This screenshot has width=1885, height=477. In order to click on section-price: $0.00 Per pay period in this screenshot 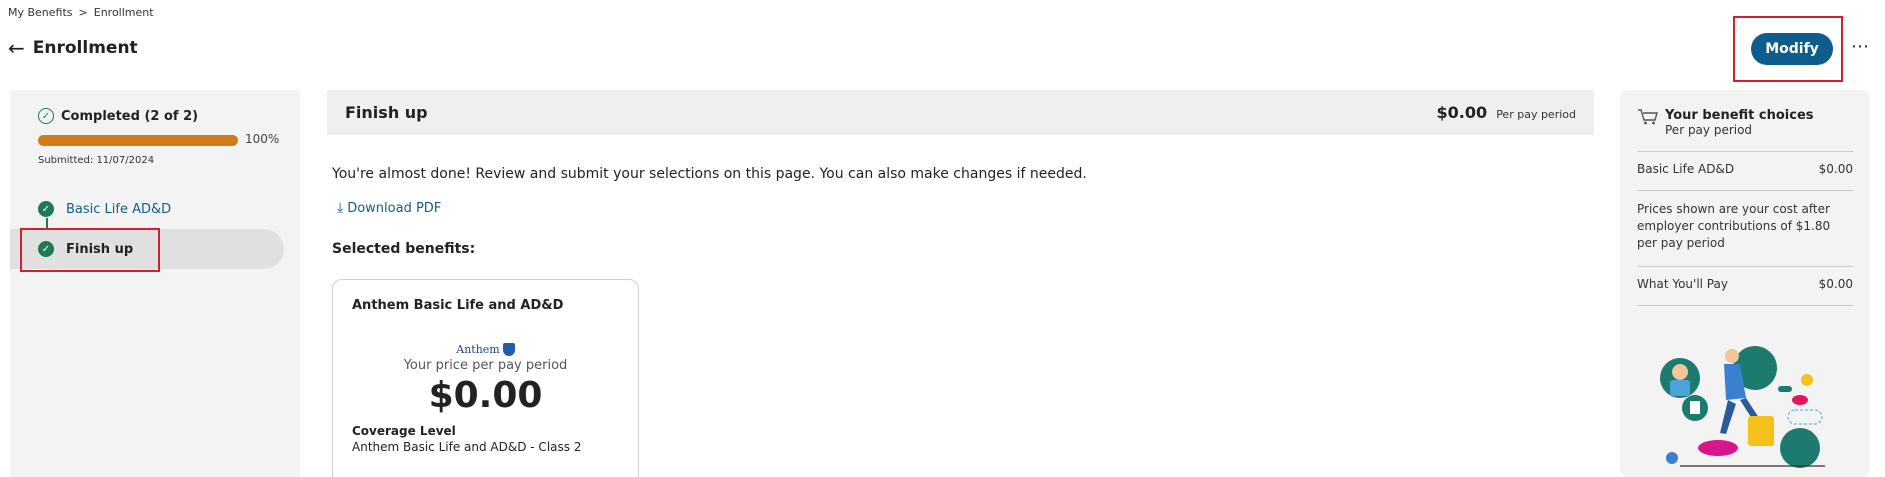, I will do `click(1506, 112)`.